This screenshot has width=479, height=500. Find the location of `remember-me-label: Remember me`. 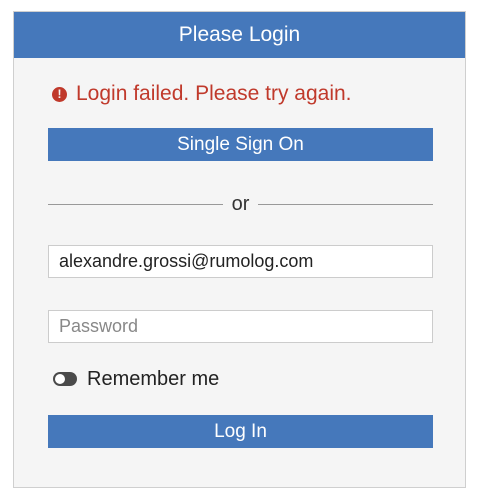

remember-me-label: Remember me is located at coordinates (153, 378).